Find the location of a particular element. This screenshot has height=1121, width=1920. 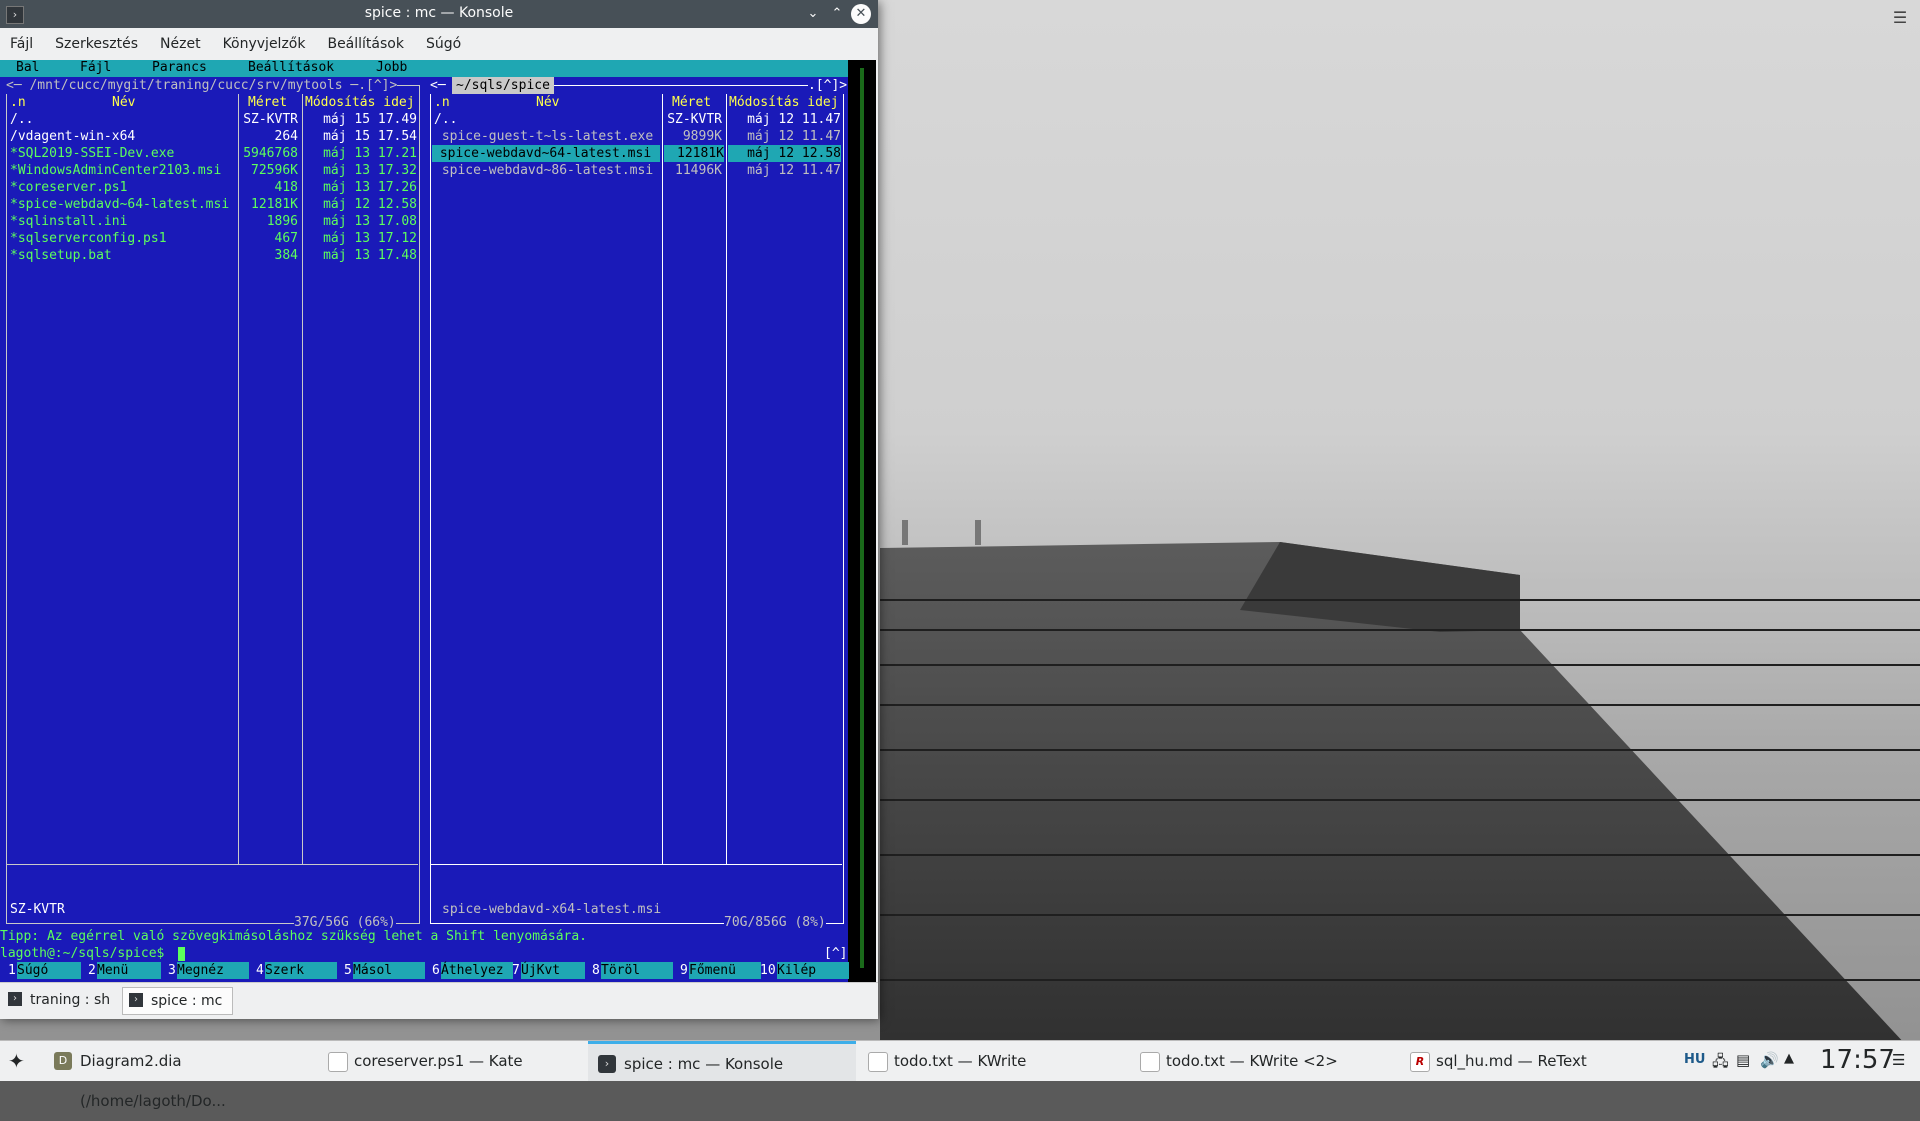

file-name: *SQL2019-SSEI-Dev.exe is located at coordinates (92, 153).